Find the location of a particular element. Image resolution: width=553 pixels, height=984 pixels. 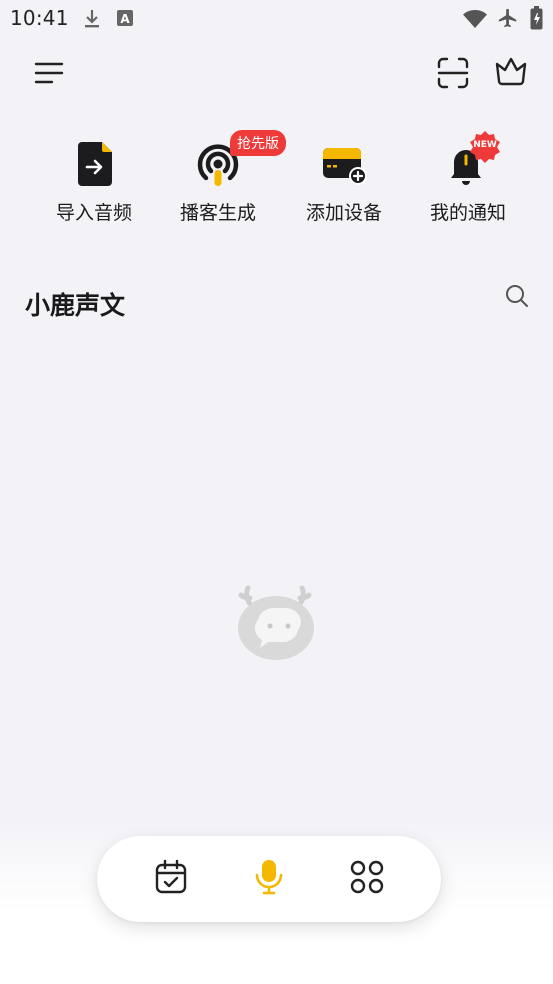

bottom-nav is located at coordinates (269, 879).